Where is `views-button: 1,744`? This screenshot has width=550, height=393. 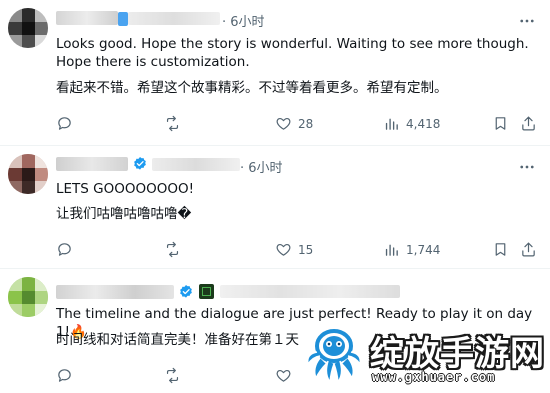
views-button: 1,744 is located at coordinates (411, 249).